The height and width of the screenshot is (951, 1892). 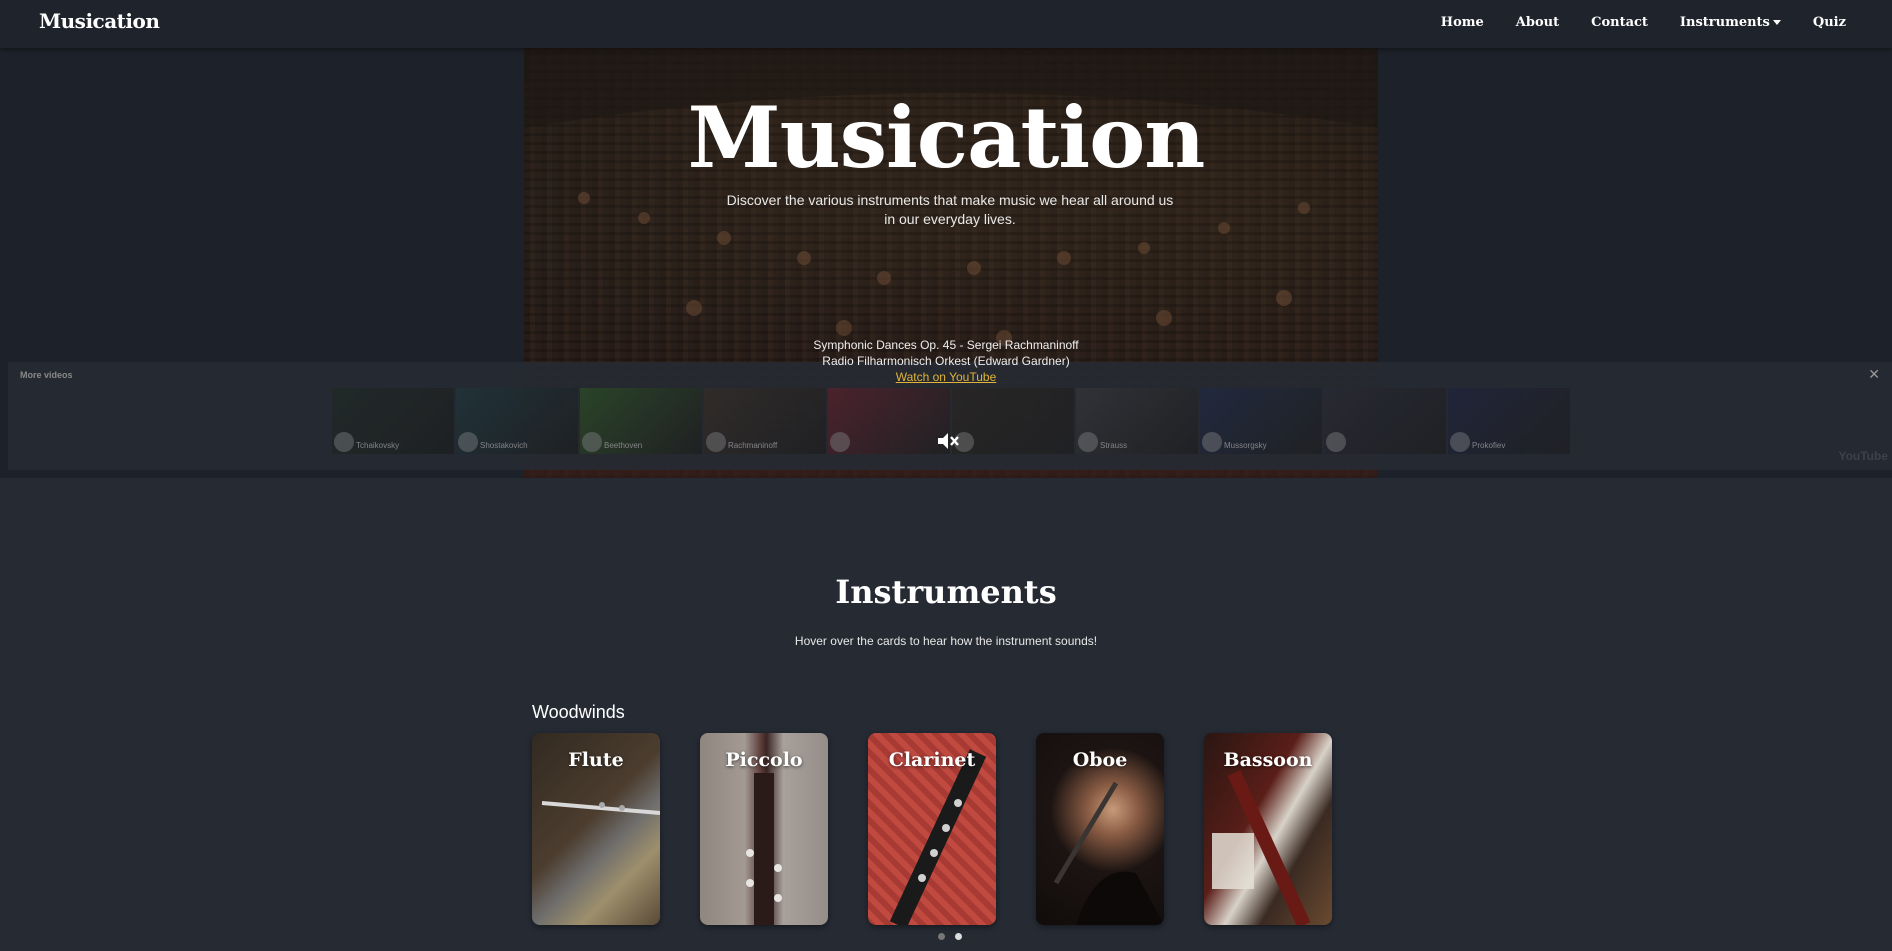 I want to click on thumbnail-label: Strauss, so click(x=1114, y=445).